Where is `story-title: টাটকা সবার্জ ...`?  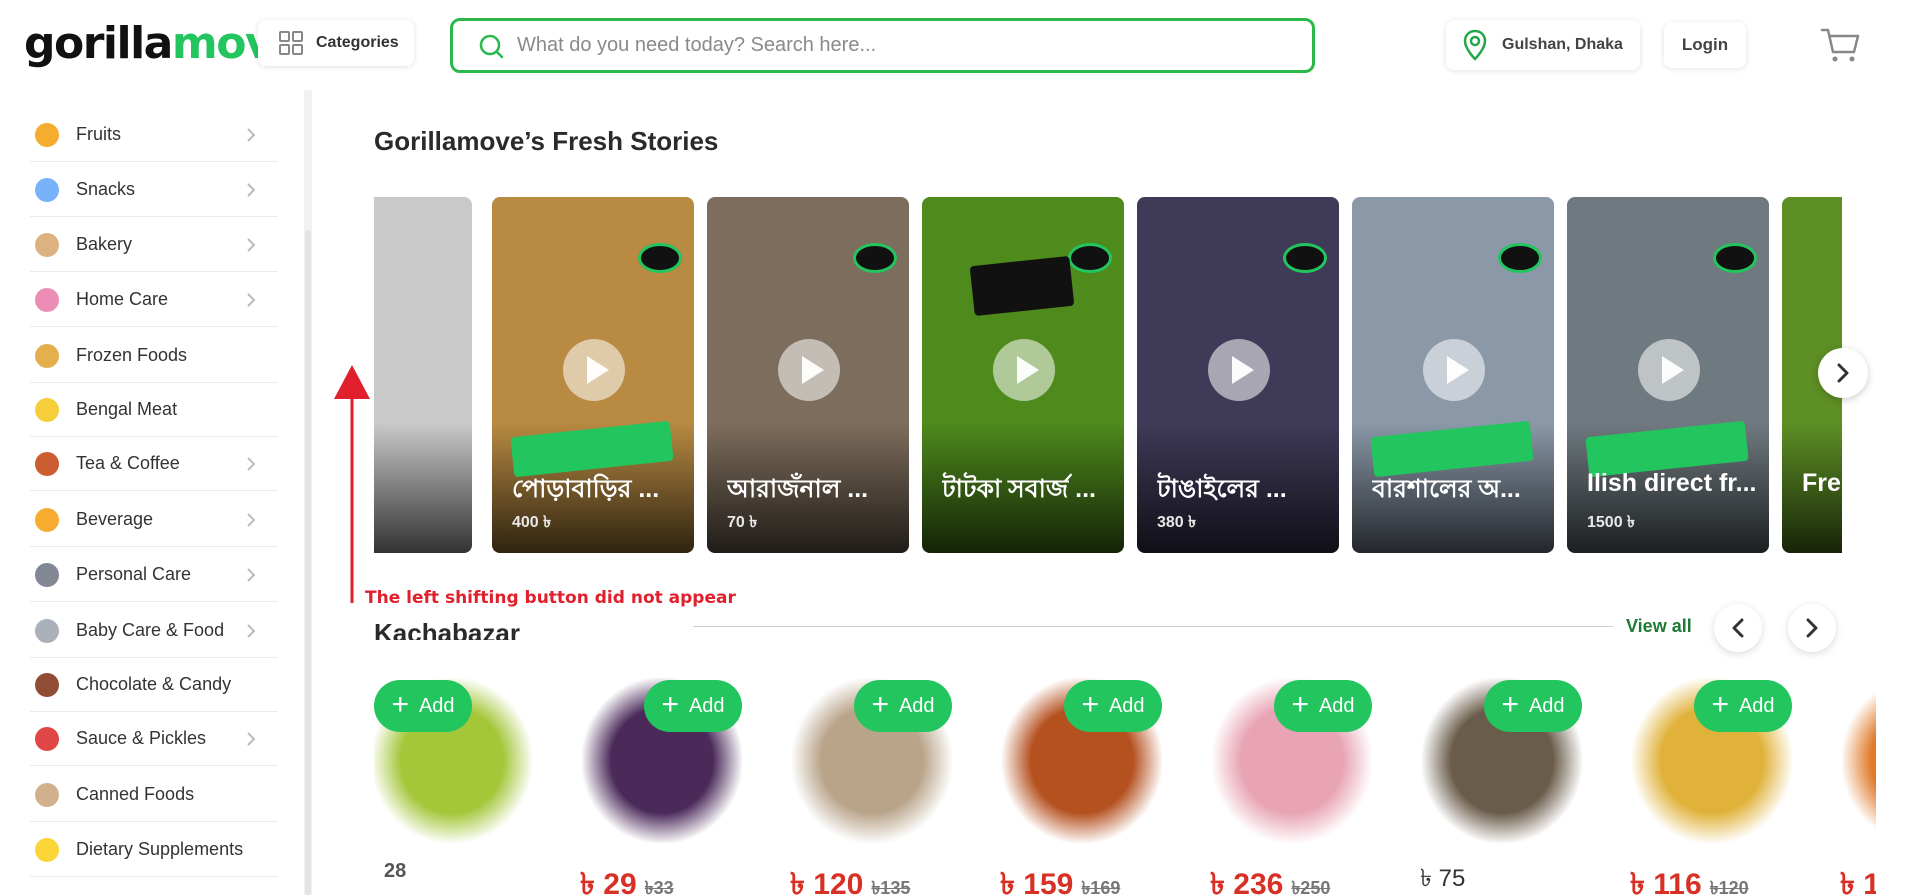 story-title: টাটকা সবার্জ ... is located at coordinates (1019, 489).